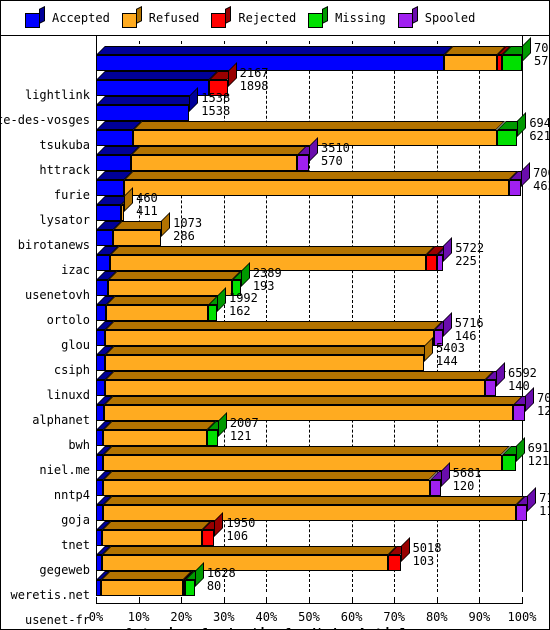 The height and width of the screenshot is (630, 550). What do you see at coordinates (53, 245) in the screenshot?
I see `y-axis-label-birotanews: birotanews` at bounding box center [53, 245].